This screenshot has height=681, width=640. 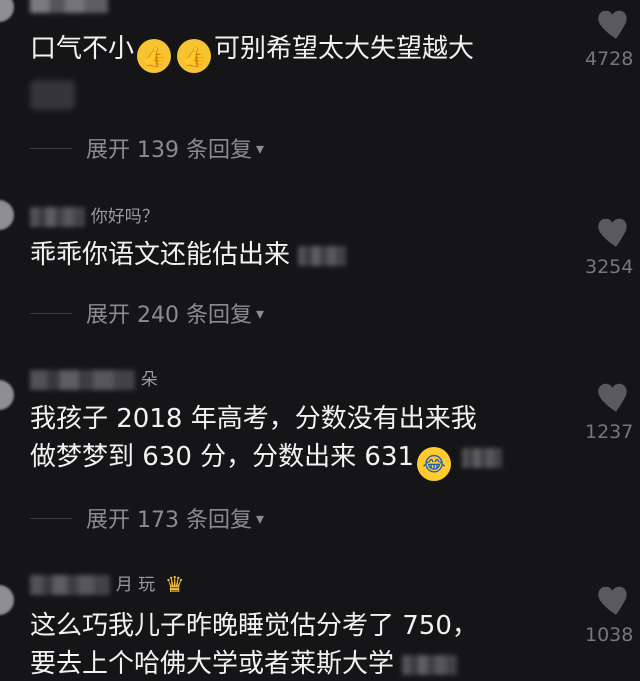 What do you see at coordinates (252, 51) in the screenshot?
I see `comment-text: 口气不小 👍 👍 可别希望太大失望越大` at bounding box center [252, 51].